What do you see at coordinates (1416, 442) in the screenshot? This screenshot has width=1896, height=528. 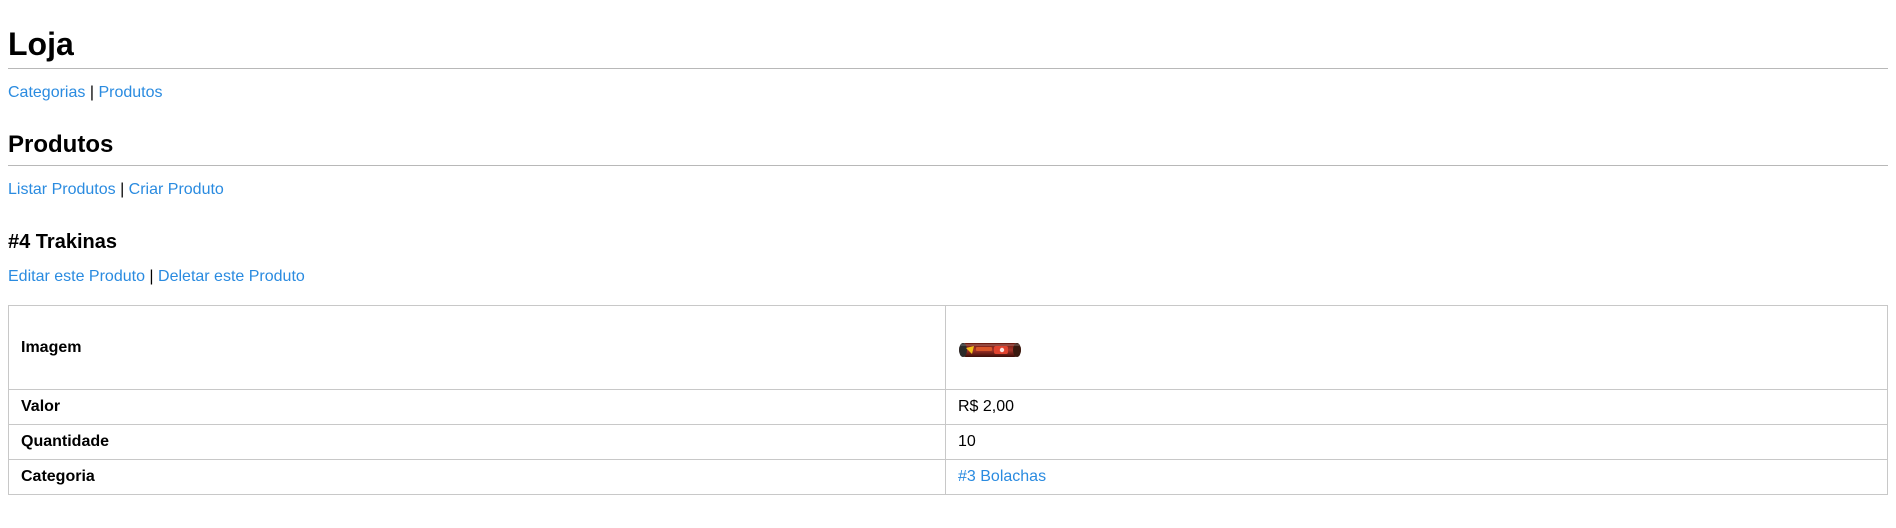 I see `row-value-quantidade: 10` at bounding box center [1416, 442].